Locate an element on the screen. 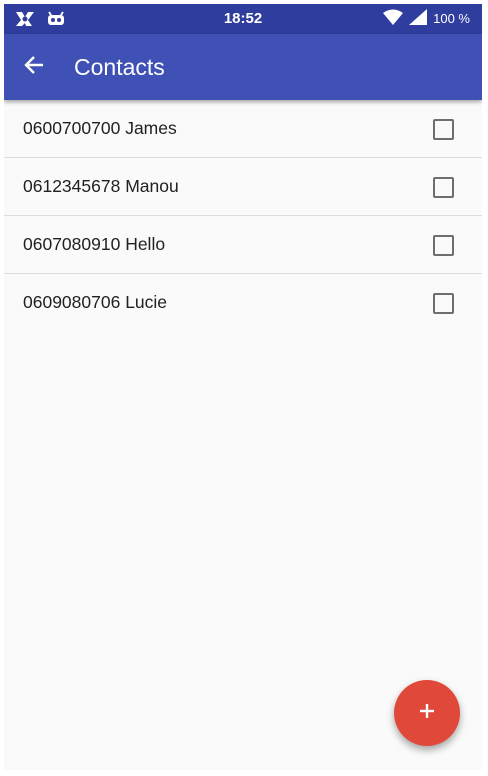  contact-label: 0600700700 James is located at coordinates (100, 128).